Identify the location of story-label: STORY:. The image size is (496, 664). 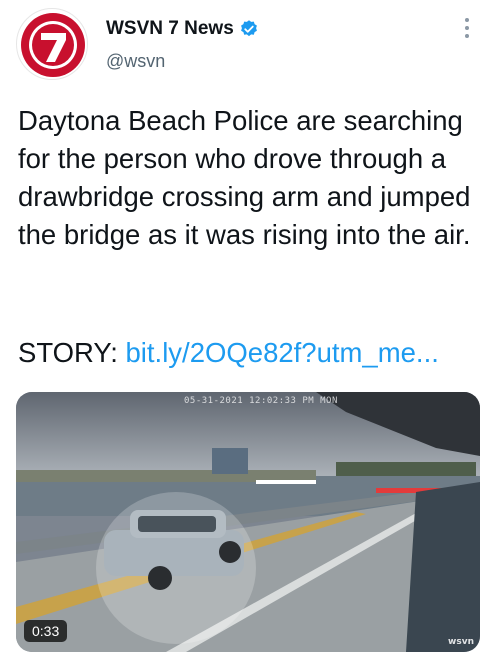
(72, 352).